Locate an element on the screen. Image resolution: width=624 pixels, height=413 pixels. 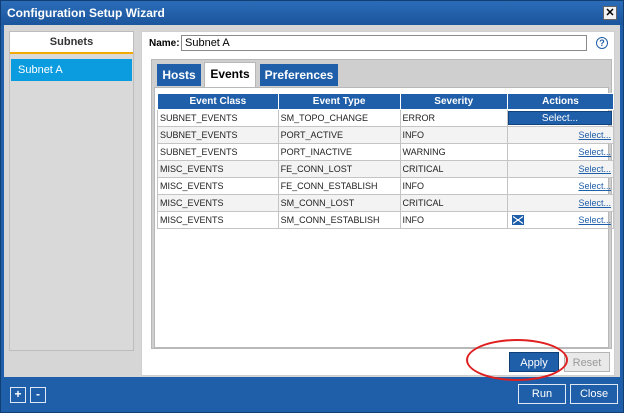
wizard-footer: + - Run Close is located at coordinates (312, 394).